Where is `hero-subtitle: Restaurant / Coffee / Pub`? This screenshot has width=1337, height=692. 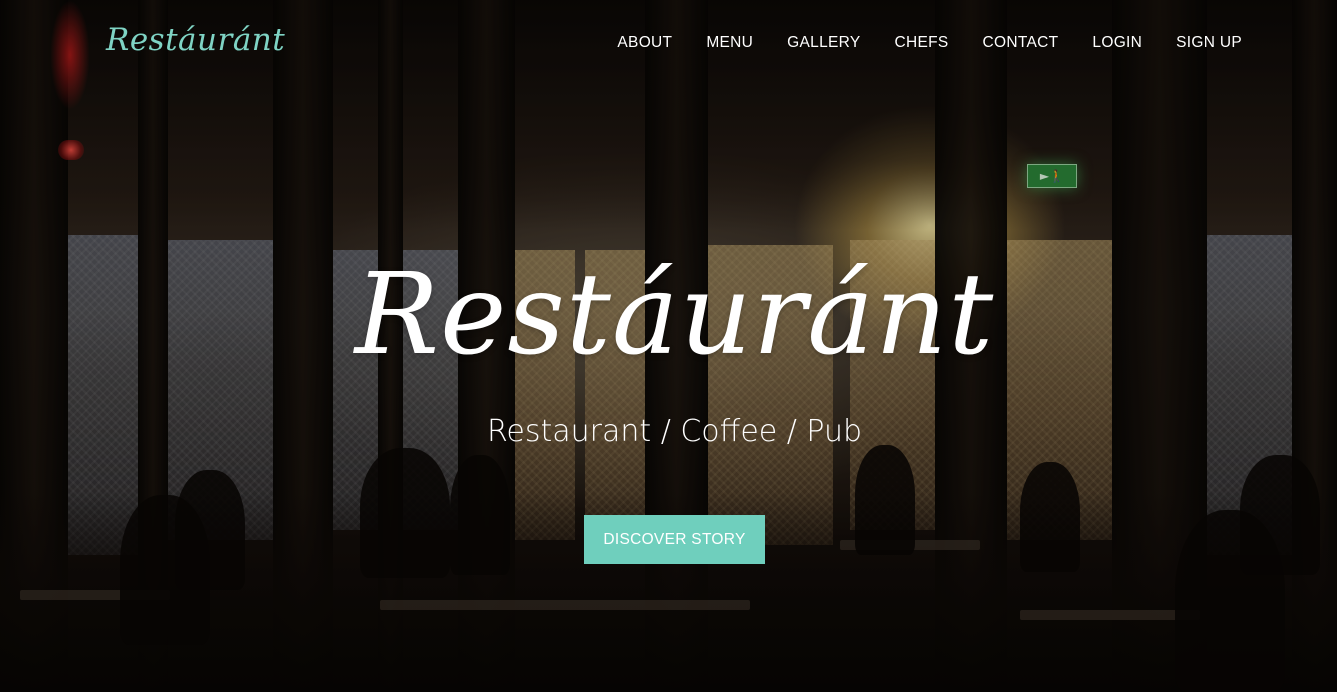
hero-subtitle: Restaurant / Coffee / Pub is located at coordinates (674, 431).